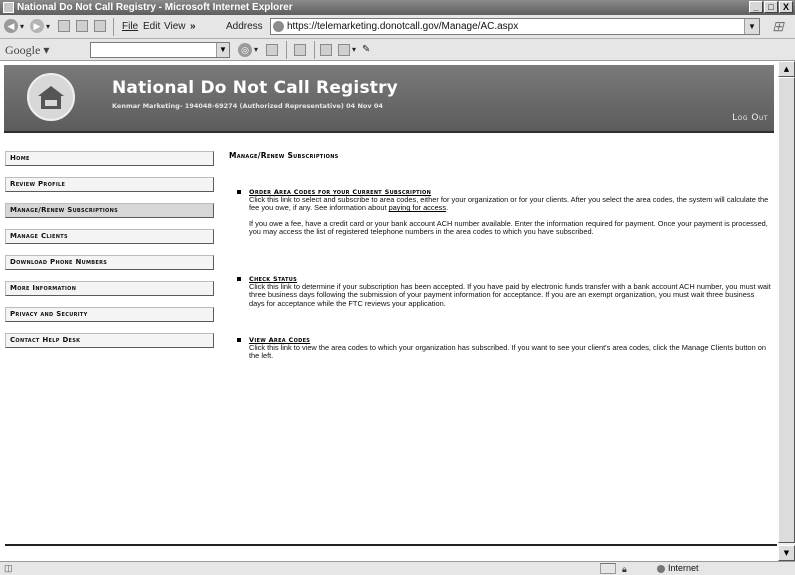 The width and height of the screenshot is (795, 575). What do you see at coordinates (300, 50) in the screenshot?
I see `popup-blocker-icon` at bounding box center [300, 50].